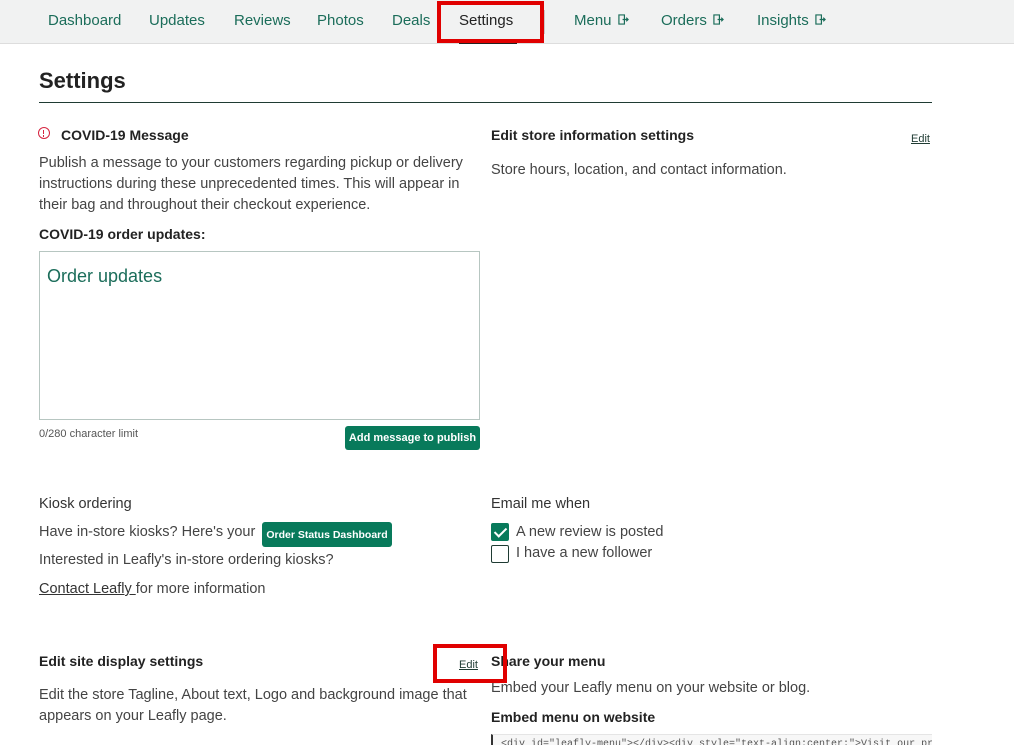  Describe the element at coordinates (573, 717) in the screenshot. I see `embed-menu-title: Embed menu on website` at that location.